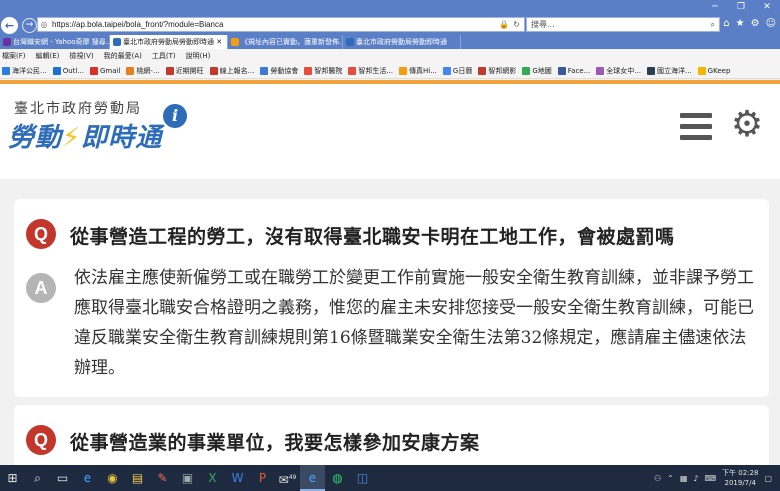 This screenshot has width=780, height=491. What do you see at coordinates (44, 24) in the screenshot?
I see `site-favicon-icon: ◎` at bounding box center [44, 24].